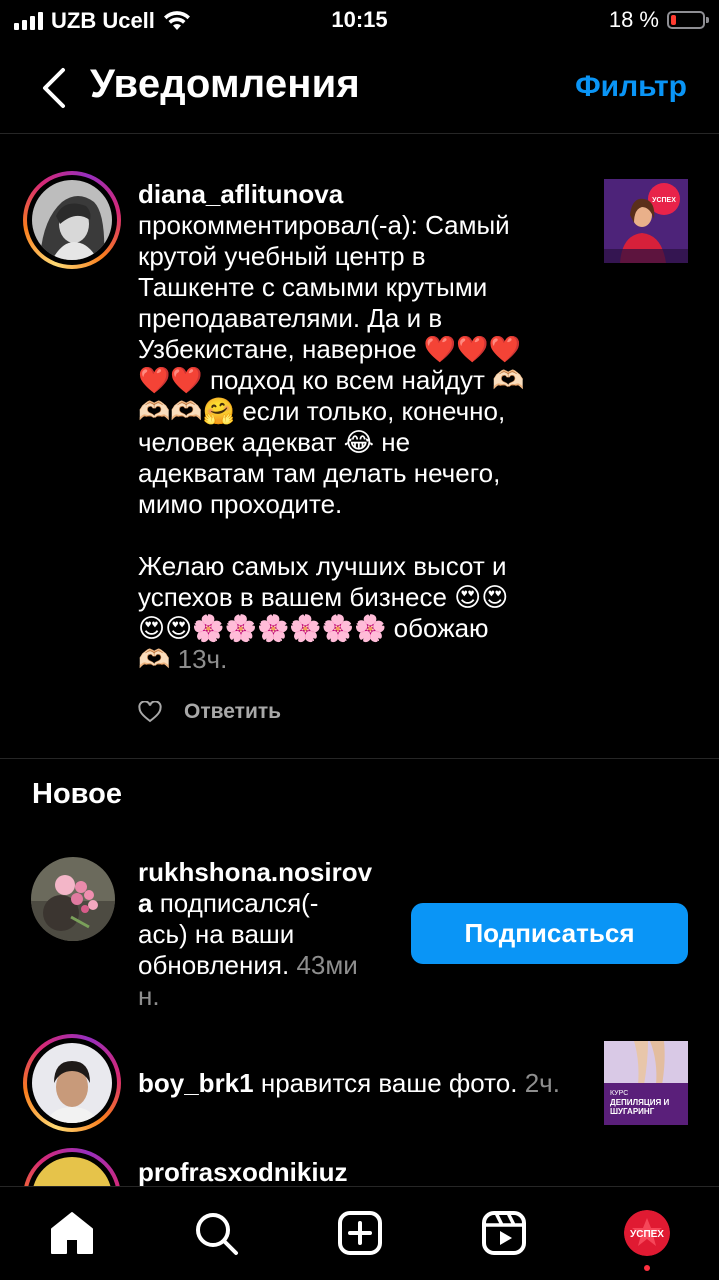  Describe the element at coordinates (331, 380) in the screenshot. I see `comment-line: ❤️❤️ подход ко всем найдут 🫶🏻` at that location.